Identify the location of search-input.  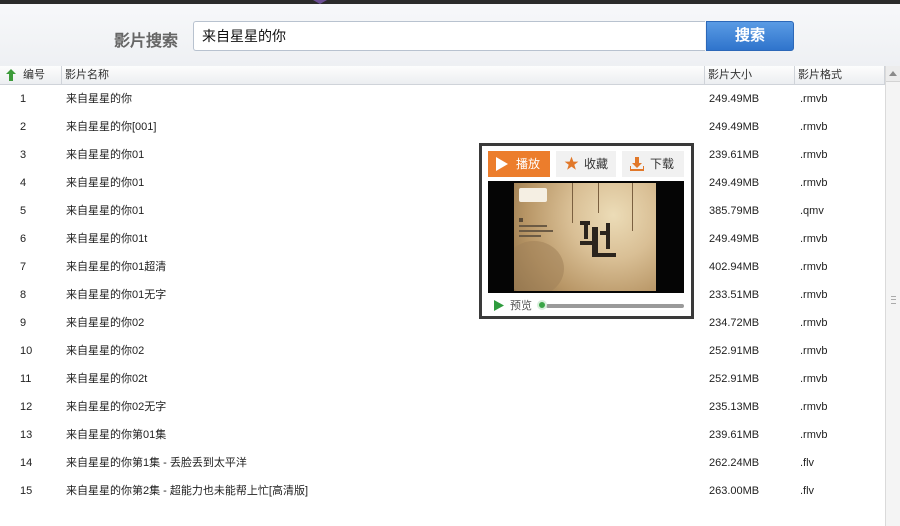
(449, 36).